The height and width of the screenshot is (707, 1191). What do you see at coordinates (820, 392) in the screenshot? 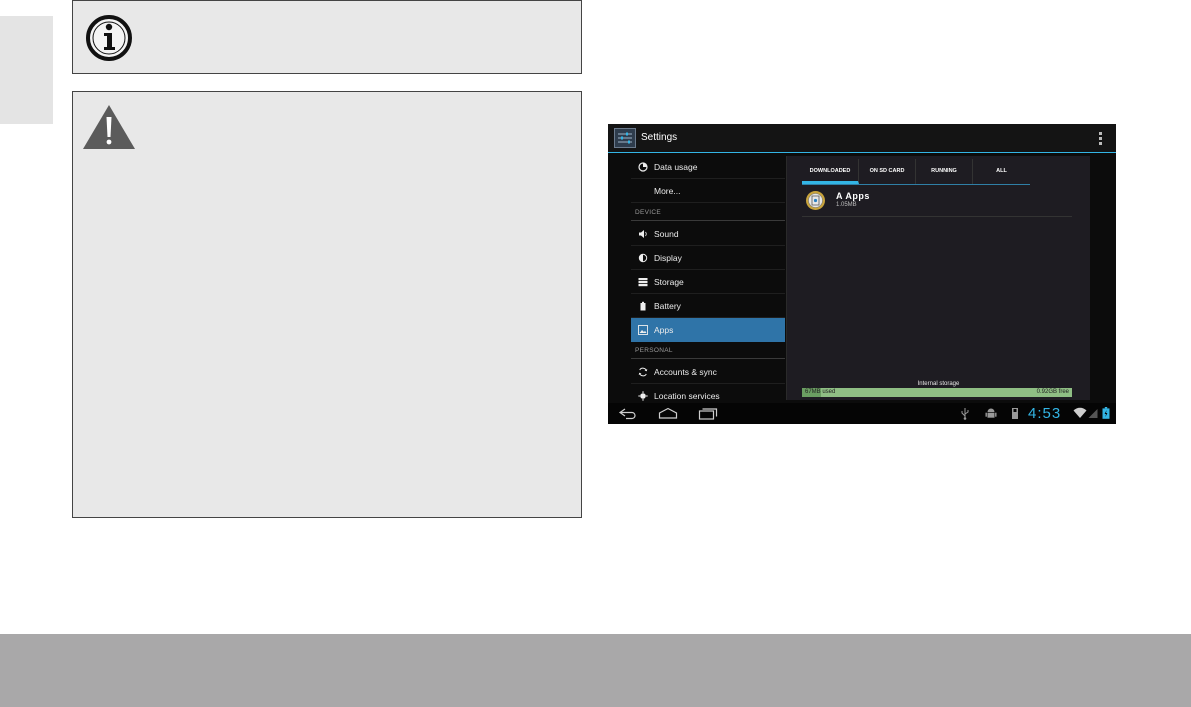
I see `storage-used: 67MB used` at bounding box center [820, 392].